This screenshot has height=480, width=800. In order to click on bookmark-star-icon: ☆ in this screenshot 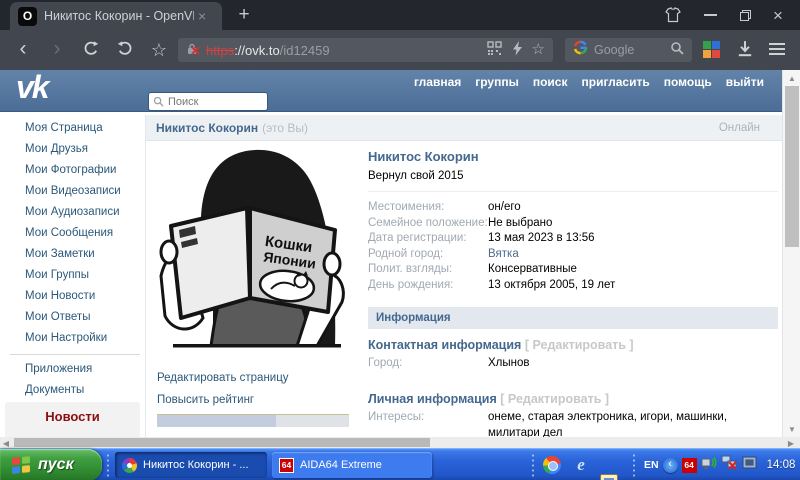, I will do `click(159, 50)`.